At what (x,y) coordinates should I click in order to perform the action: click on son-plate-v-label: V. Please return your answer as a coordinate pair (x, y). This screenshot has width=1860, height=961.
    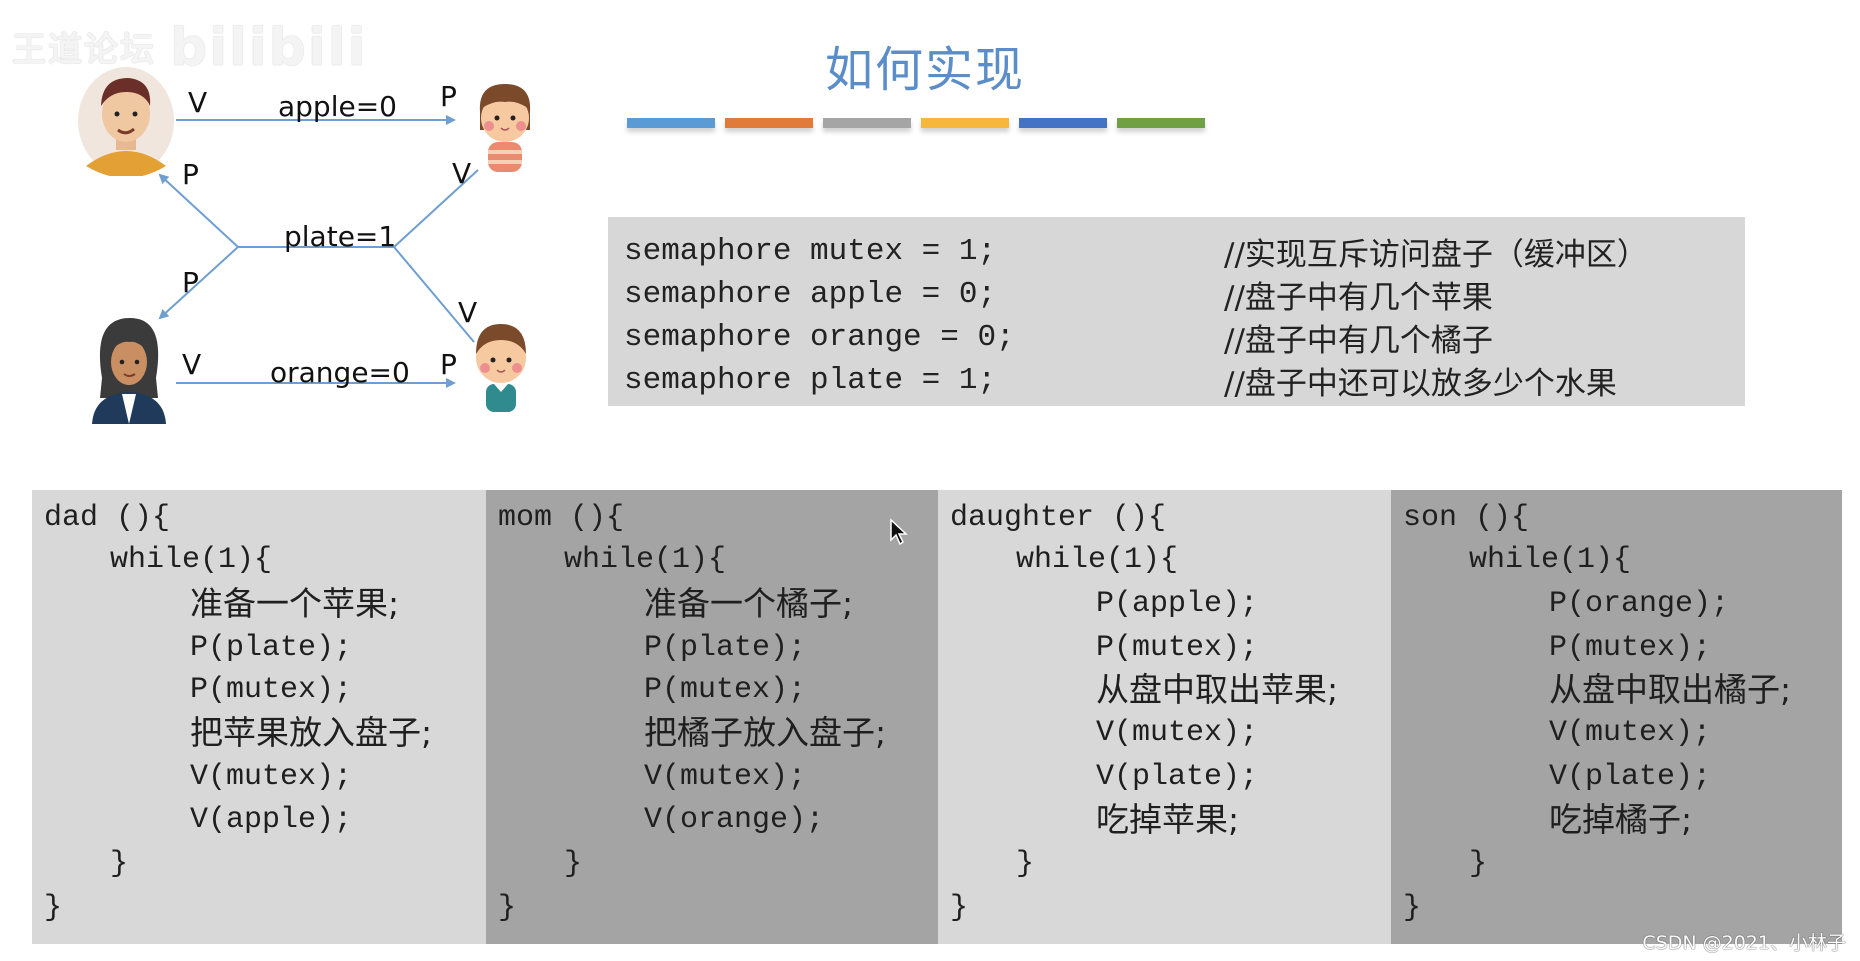
    Looking at the image, I should click on (468, 312).